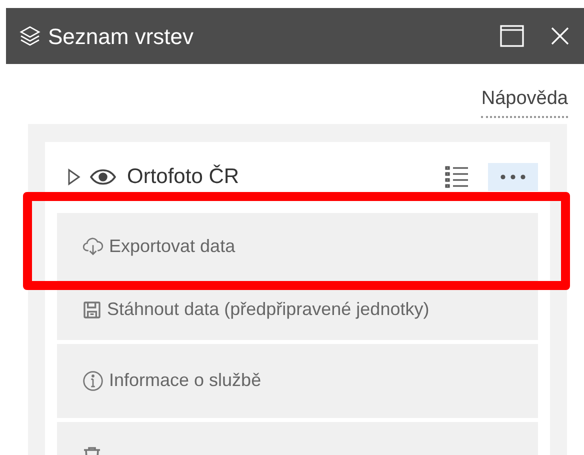 Image resolution: width=584 pixels, height=455 pixels. What do you see at coordinates (297, 246) in the screenshot?
I see `menu-item: Exportovat data` at bounding box center [297, 246].